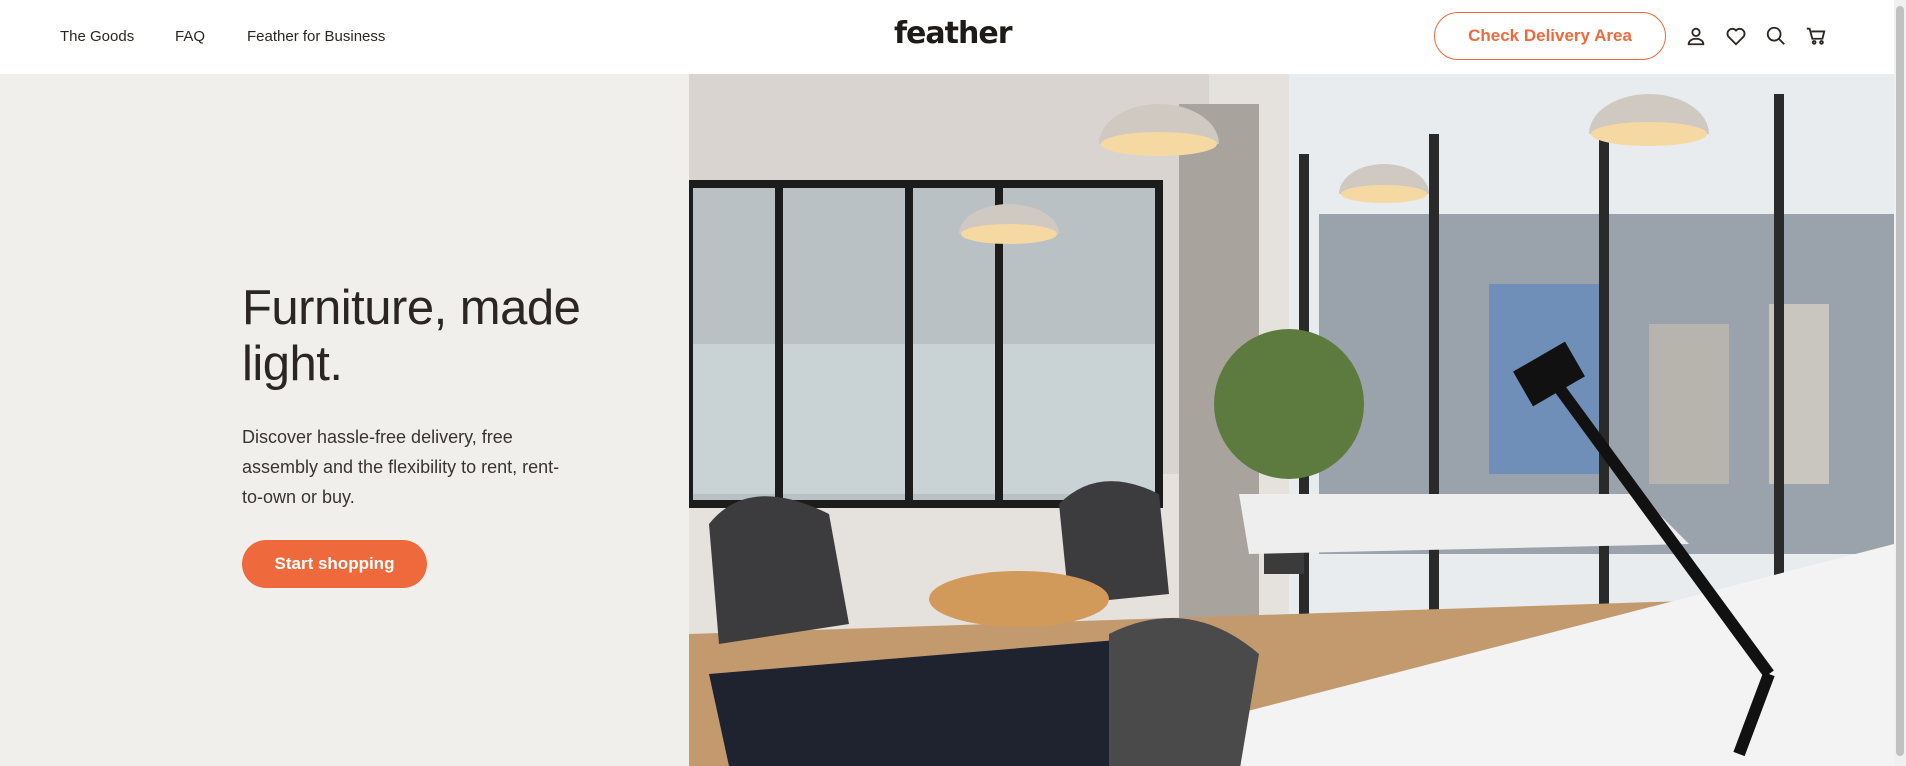  I want to click on scrollbar-thumb, so click(1900, 381).